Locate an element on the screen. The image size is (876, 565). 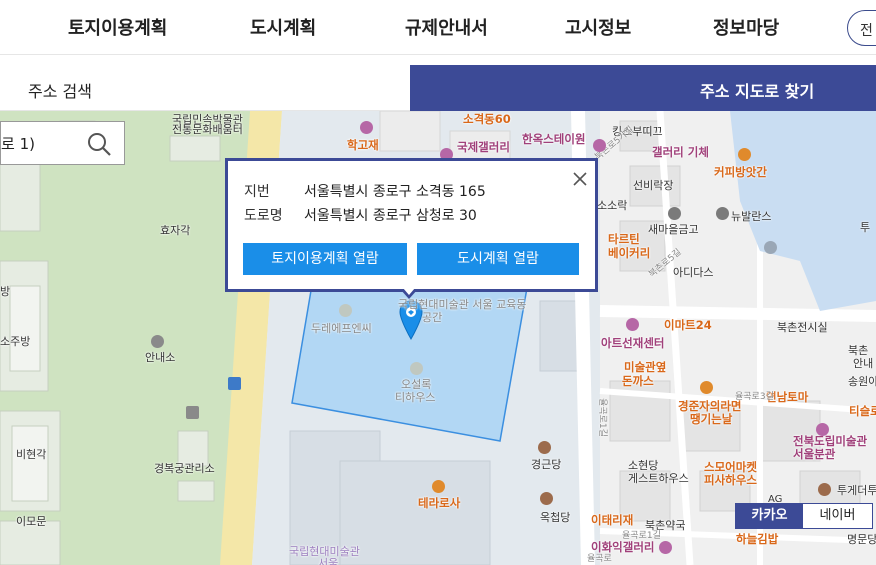
tab-find-on-map: 주소 지도로 찾기 is located at coordinates (643, 88).